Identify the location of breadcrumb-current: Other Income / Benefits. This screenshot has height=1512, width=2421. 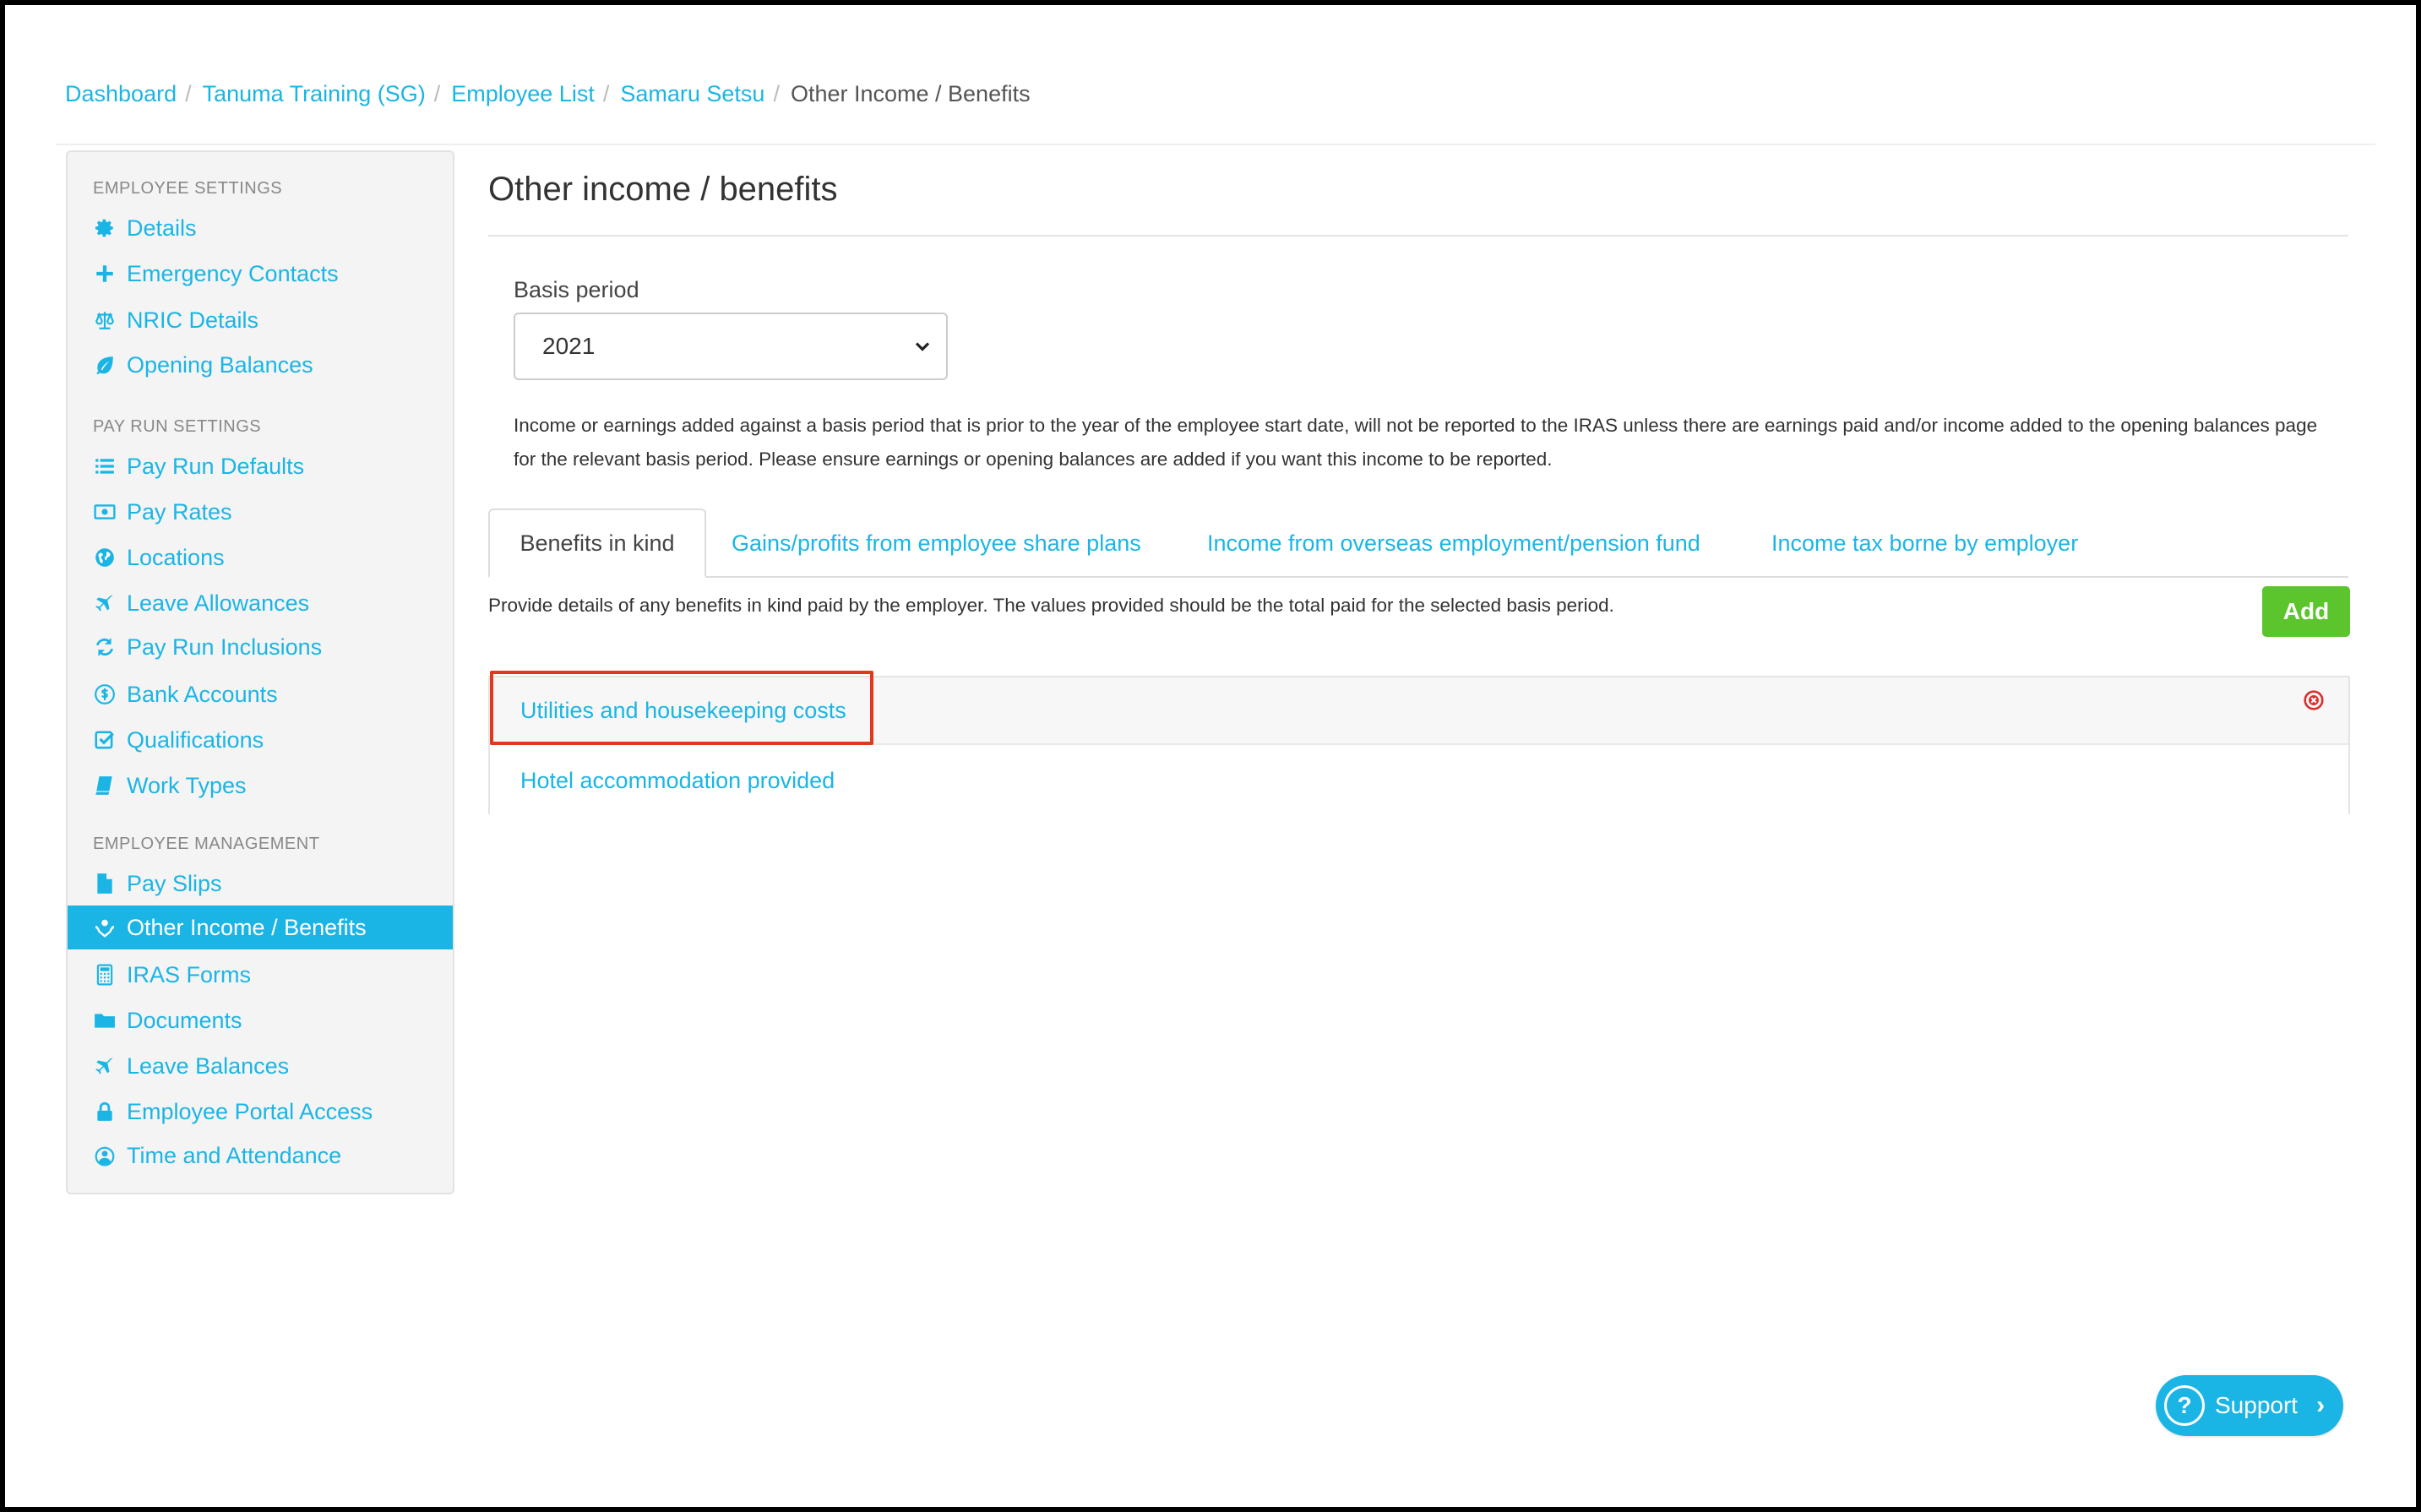
(910, 93).